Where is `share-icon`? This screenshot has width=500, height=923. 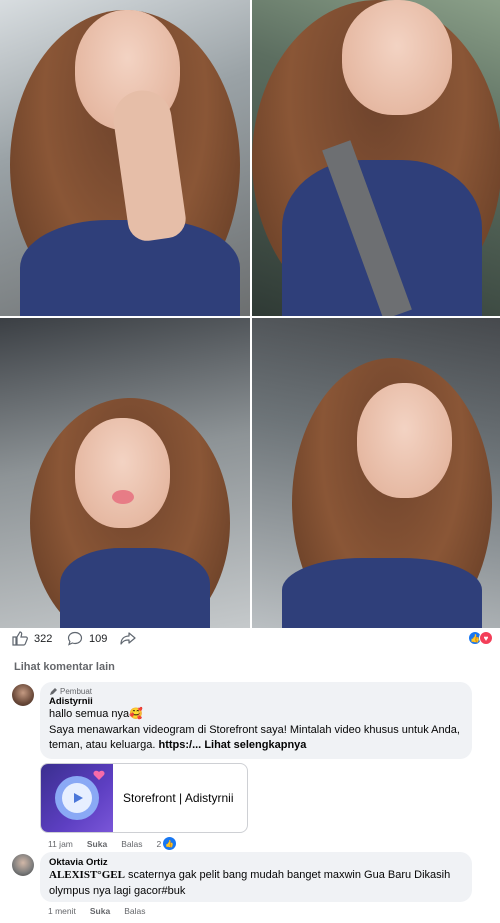
share-icon is located at coordinates (128, 638).